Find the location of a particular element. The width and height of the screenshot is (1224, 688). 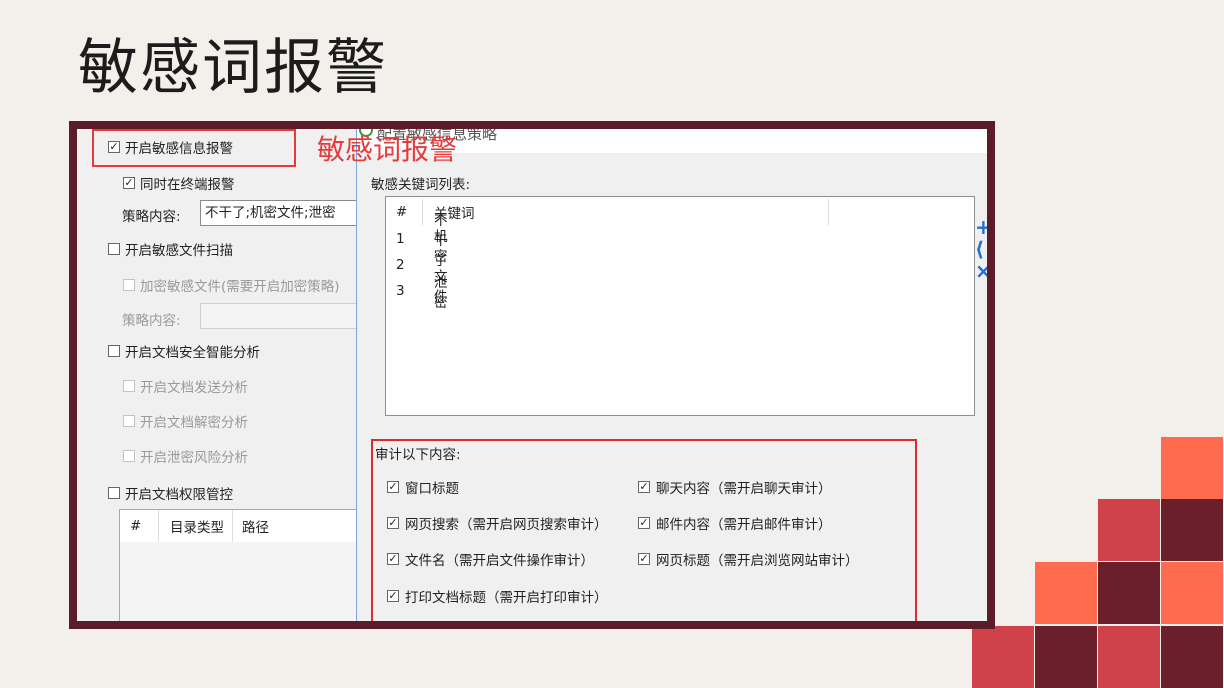

keyword-list-label: 敏感关键词列表: is located at coordinates (421, 185).